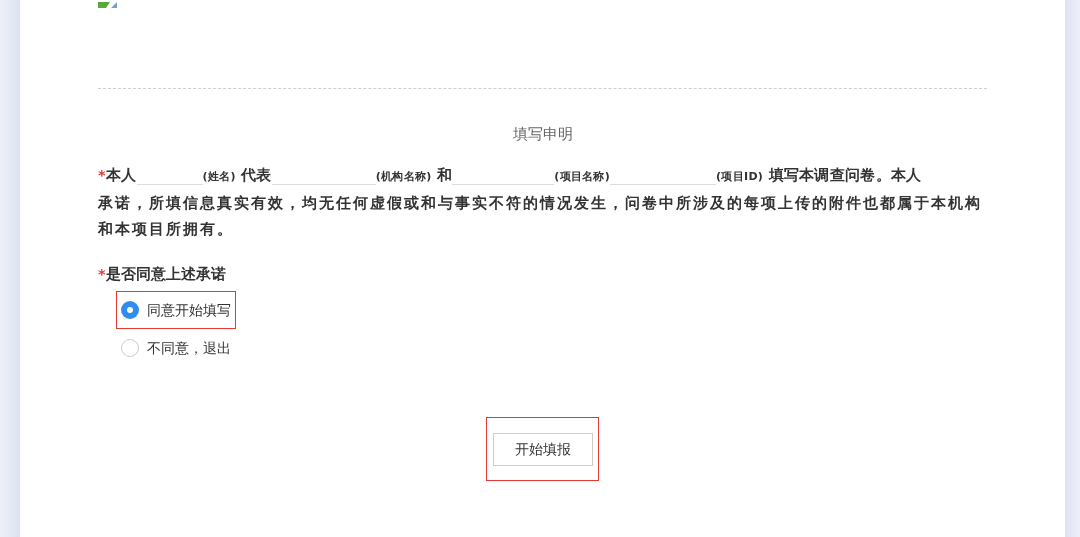  I want to click on question-label: 是否同意上述承诺, so click(165, 273).